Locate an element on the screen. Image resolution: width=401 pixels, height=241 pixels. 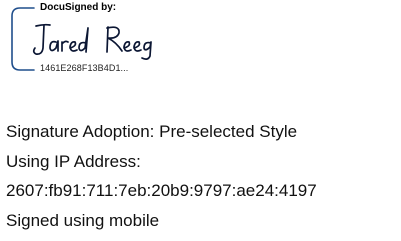
handwritten-signature is located at coordinates (92, 41).